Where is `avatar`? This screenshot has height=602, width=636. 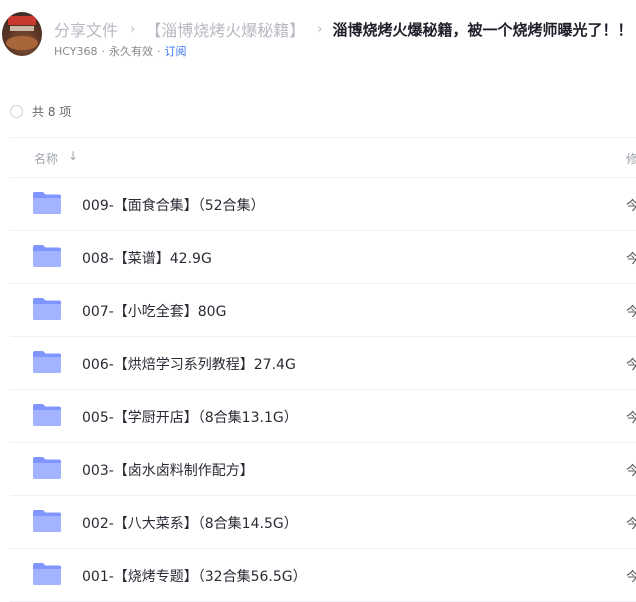 avatar is located at coordinates (22, 34).